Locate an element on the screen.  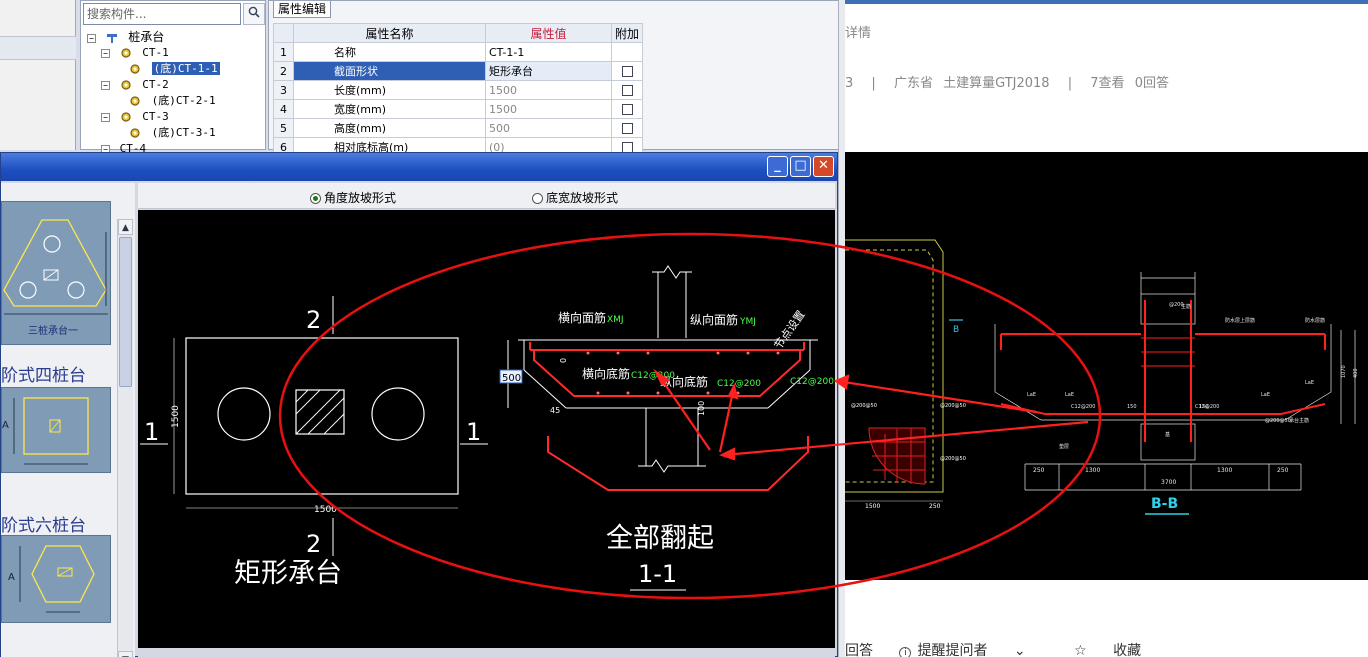
tree-item-ct1: − CT-1 is located at coordinates (175, 53).